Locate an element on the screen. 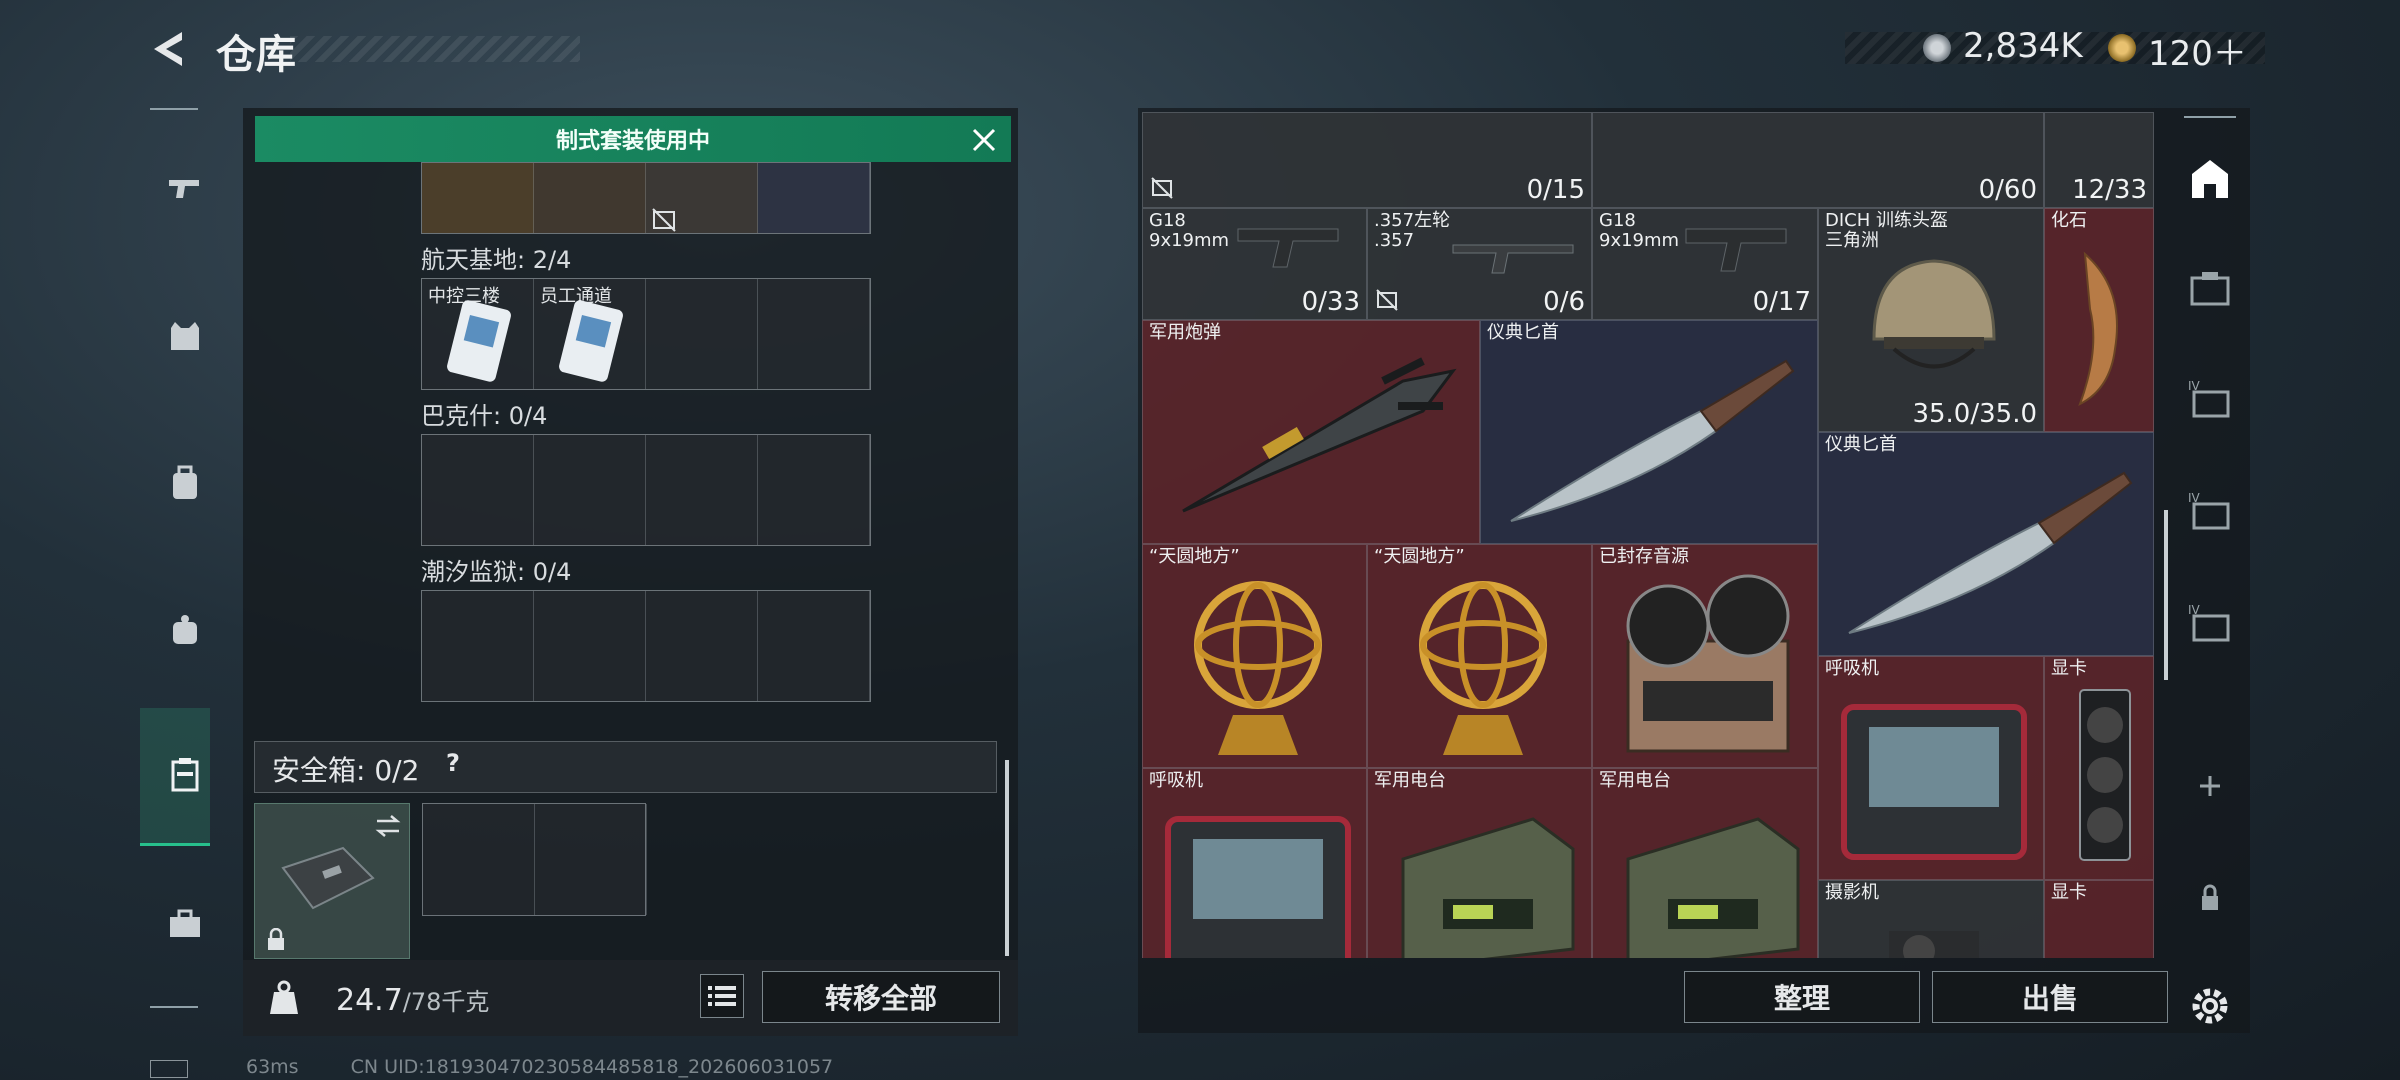 The height and width of the screenshot is (1080, 2400). storage-item-pistol: G18 9x19mm 0/33 is located at coordinates (1254, 264).